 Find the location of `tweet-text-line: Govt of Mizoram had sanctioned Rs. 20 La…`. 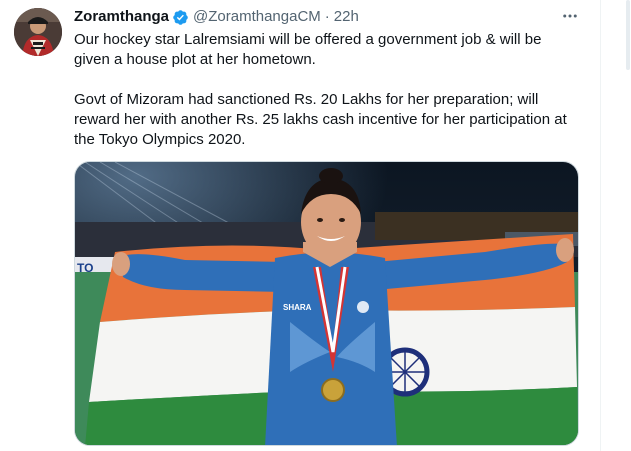

tweet-text-line: Govt of Mizoram had sanctioned Rs. 20 La… is located at coordinates (306, 99).